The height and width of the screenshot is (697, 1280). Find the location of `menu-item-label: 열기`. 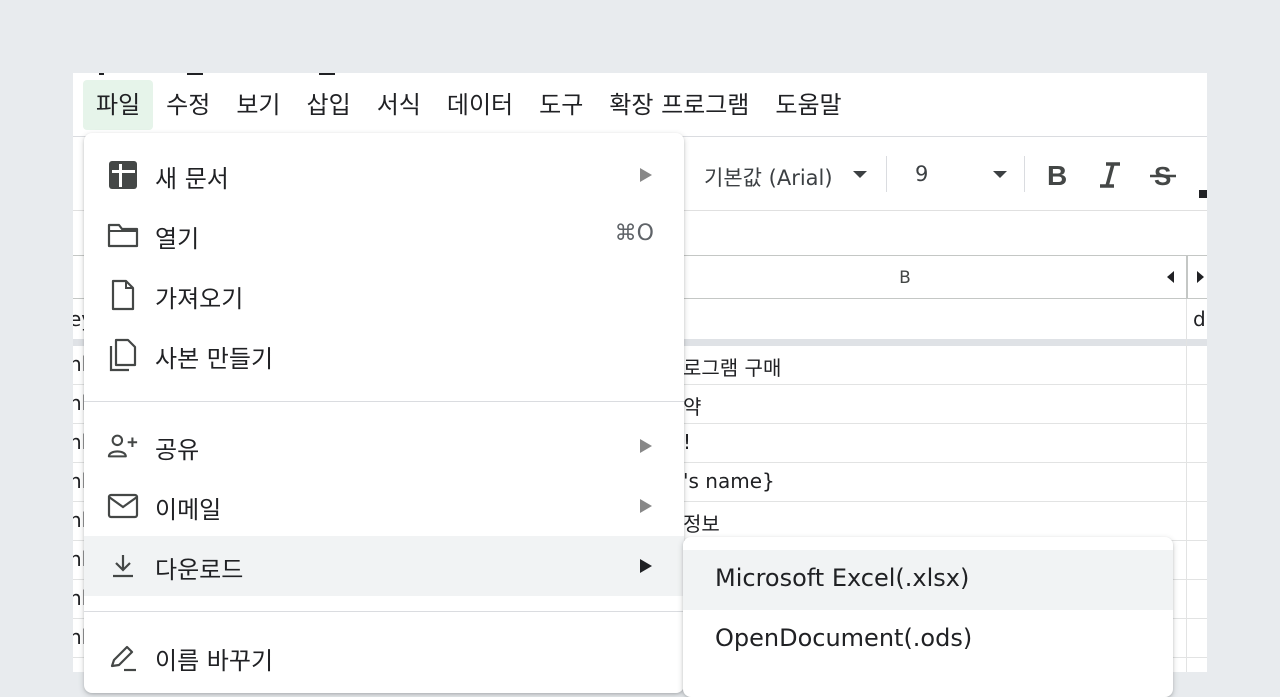

menu-item-label: 열기 is located at coordinates (177, 239).